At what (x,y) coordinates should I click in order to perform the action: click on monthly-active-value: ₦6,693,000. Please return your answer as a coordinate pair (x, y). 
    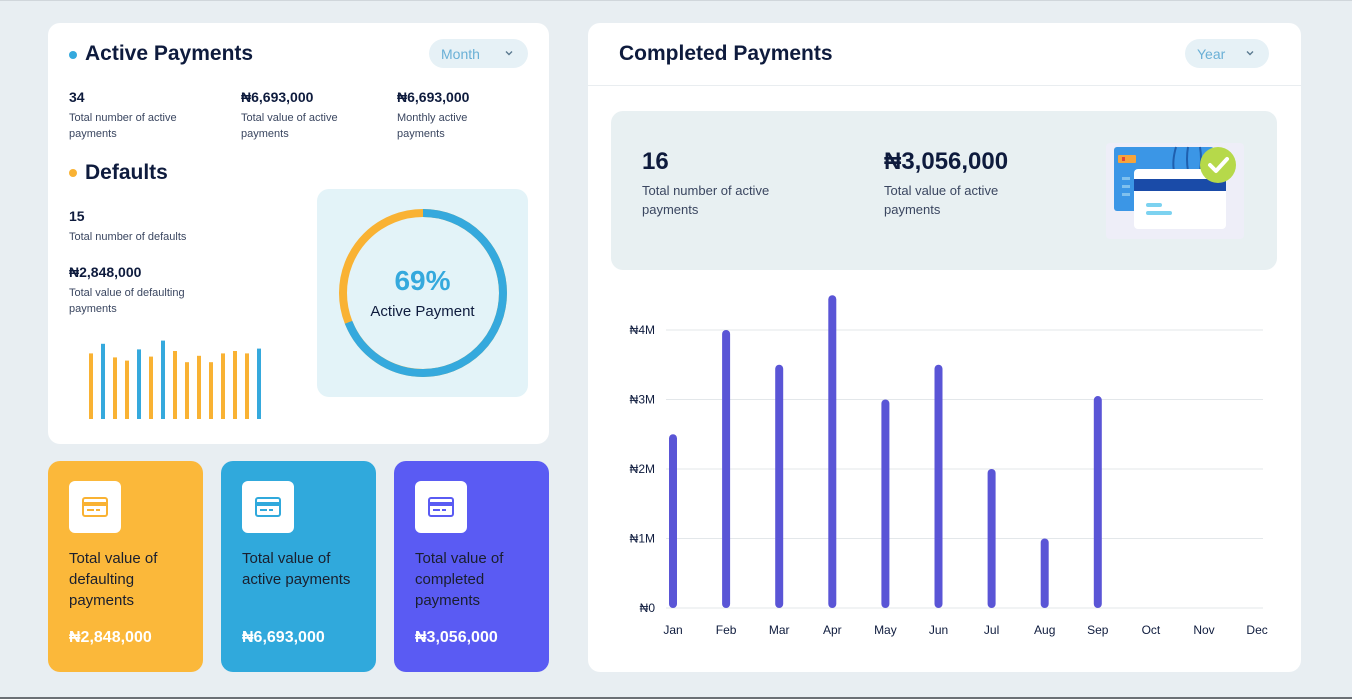
    Looking at the image, I should click on (433, 97).